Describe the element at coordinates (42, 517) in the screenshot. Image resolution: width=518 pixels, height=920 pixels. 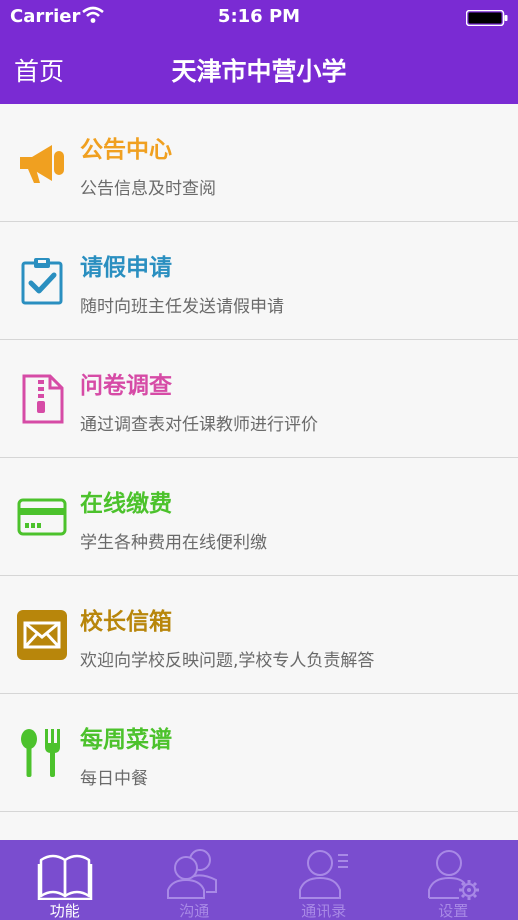
I see `credit-card-icon` at that location.